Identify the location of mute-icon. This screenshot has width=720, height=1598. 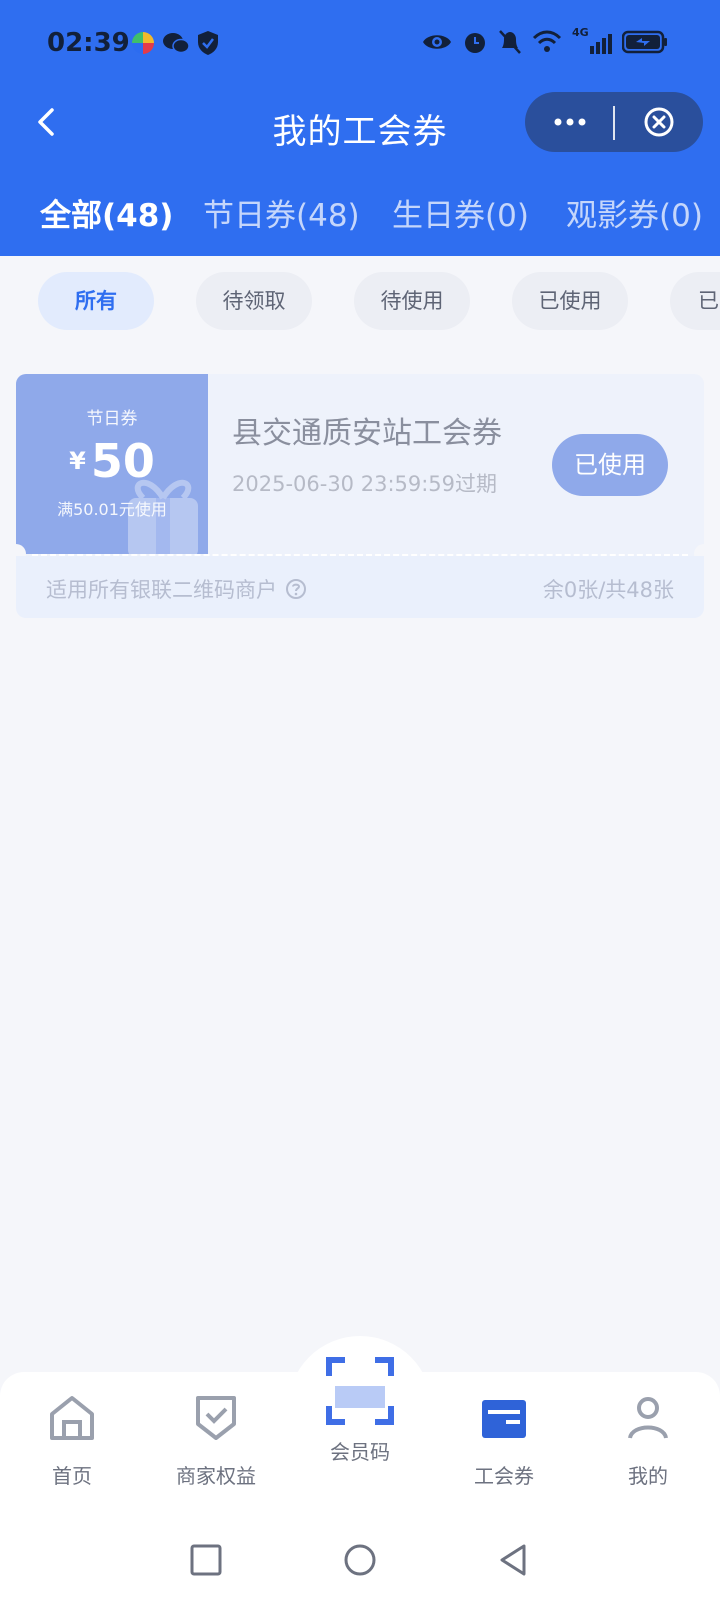
(510, 42).